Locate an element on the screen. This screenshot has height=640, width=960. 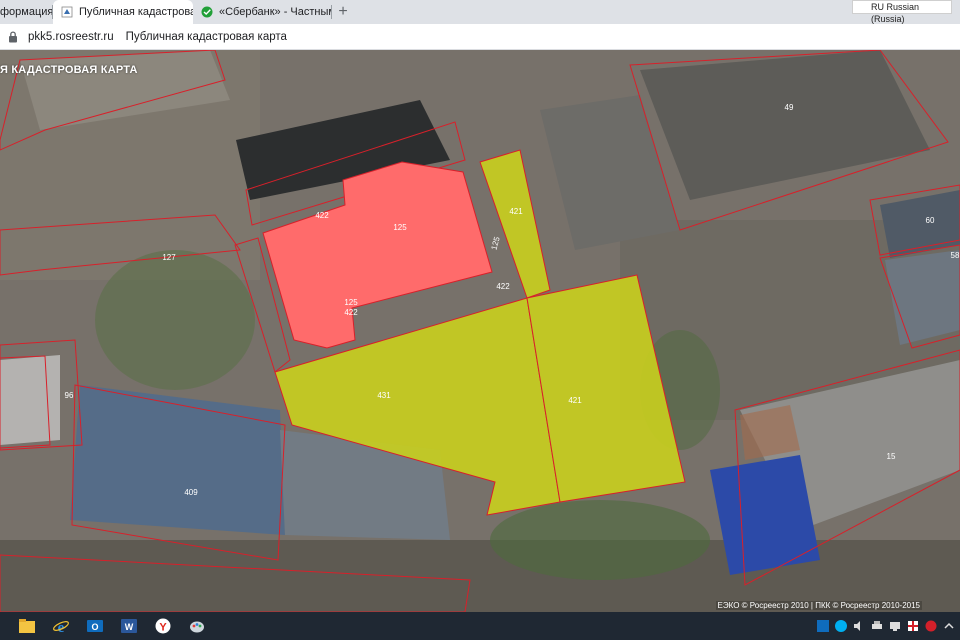
system-tray is located at coordinates (886, 626).